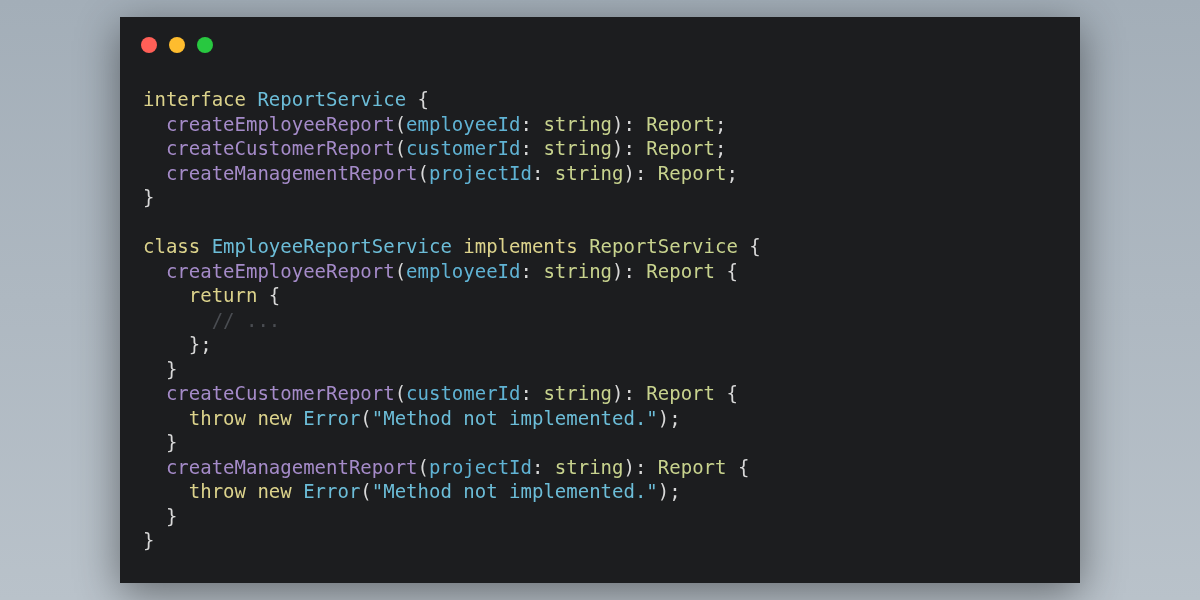 The image size is (1200, 600). What do you see at coordinates (446, 123) in the screenshot?
I see `code-line: createEmployeeReport(employeeId: string): Report;` at bounding box center [446, 123].